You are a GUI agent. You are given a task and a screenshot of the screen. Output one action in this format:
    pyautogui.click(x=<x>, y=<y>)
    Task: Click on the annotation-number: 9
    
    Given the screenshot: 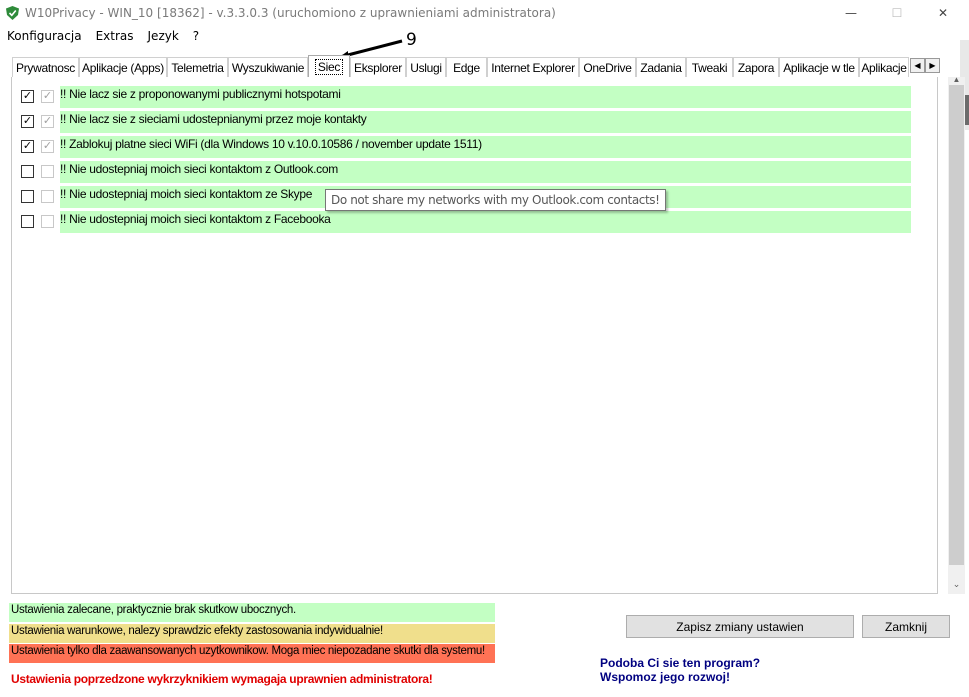 What is the action you would take?
    pyautogui.click(x=411, y=40)
    